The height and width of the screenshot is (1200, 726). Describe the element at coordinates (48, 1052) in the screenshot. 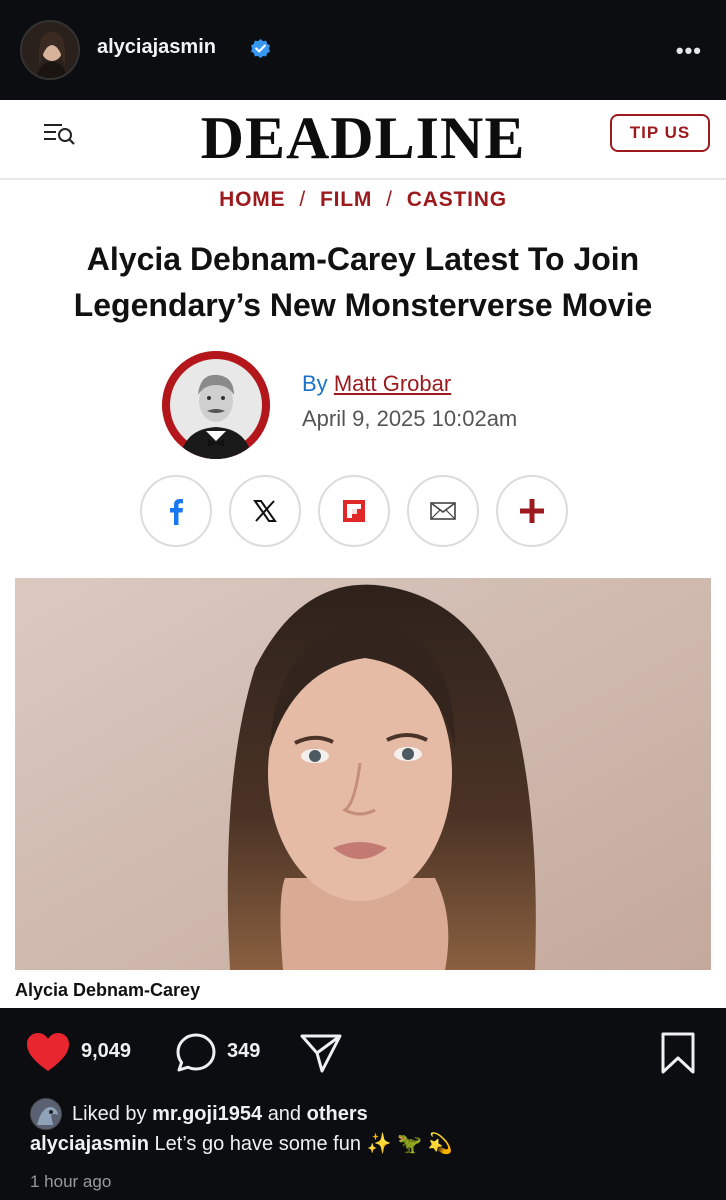

I see `like-heart-icon` at that location.